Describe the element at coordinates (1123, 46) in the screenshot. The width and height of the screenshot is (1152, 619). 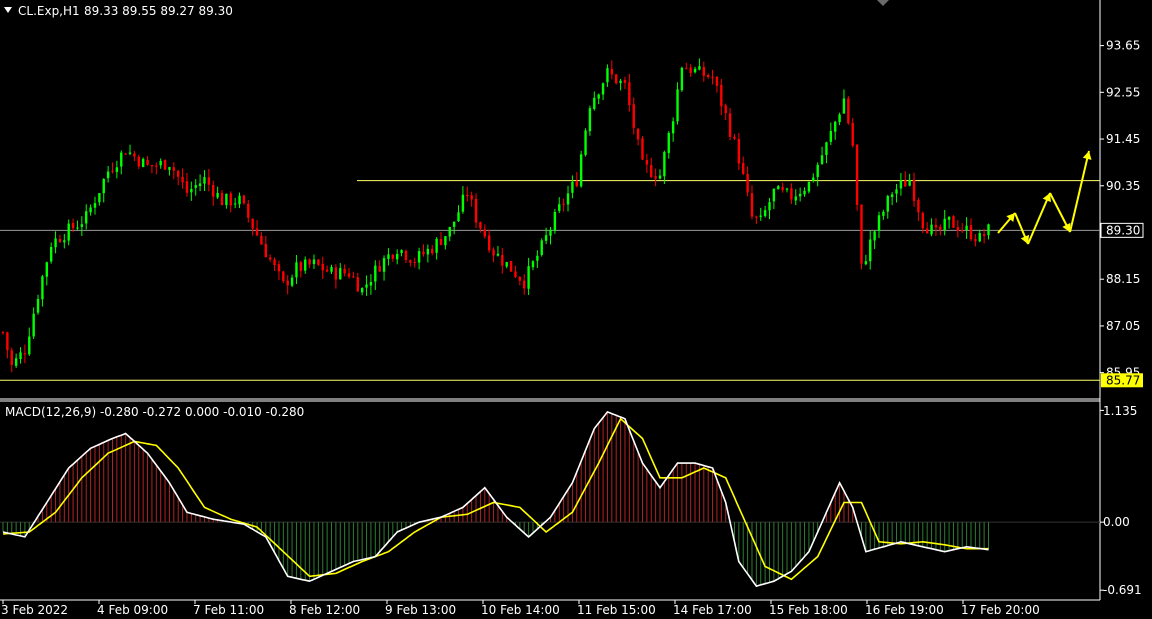
I see `price-tick-label: 93.65` at that location.